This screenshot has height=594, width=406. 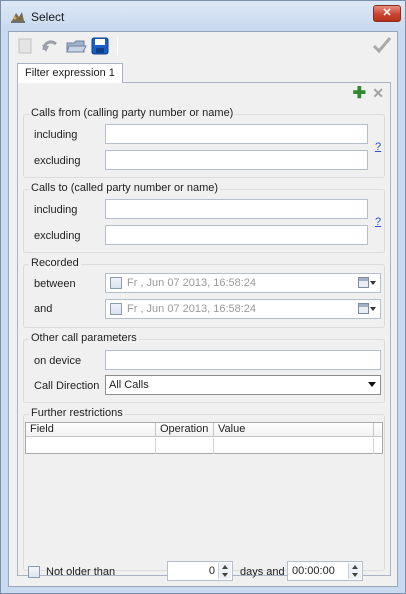 What do you see at coordinates (58, 361) in the screenshot?
I see `device-label: on device` at bounding box center [58, 361].